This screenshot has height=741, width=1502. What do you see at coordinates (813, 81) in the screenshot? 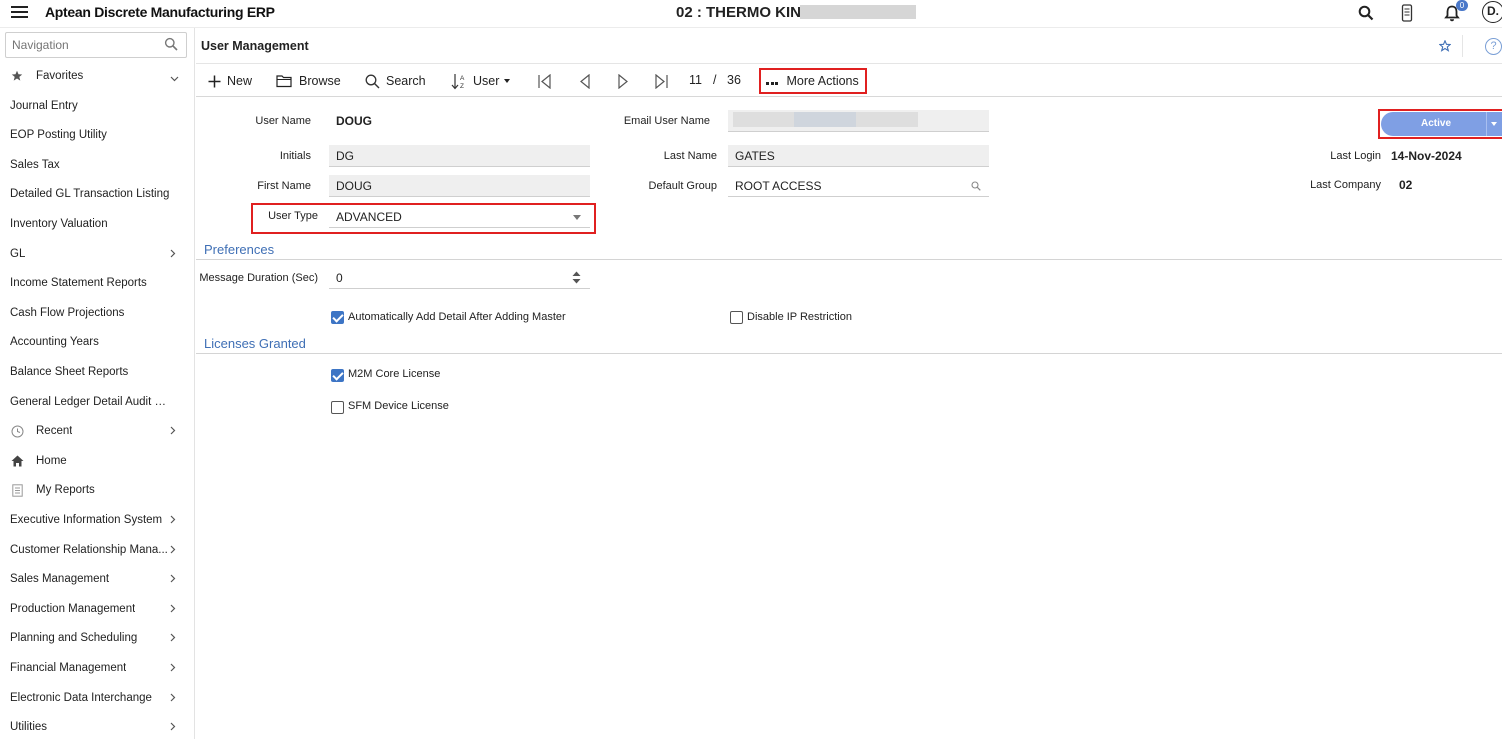
I see `more-actions-button: More Actions` at bounding box center [813, 81].